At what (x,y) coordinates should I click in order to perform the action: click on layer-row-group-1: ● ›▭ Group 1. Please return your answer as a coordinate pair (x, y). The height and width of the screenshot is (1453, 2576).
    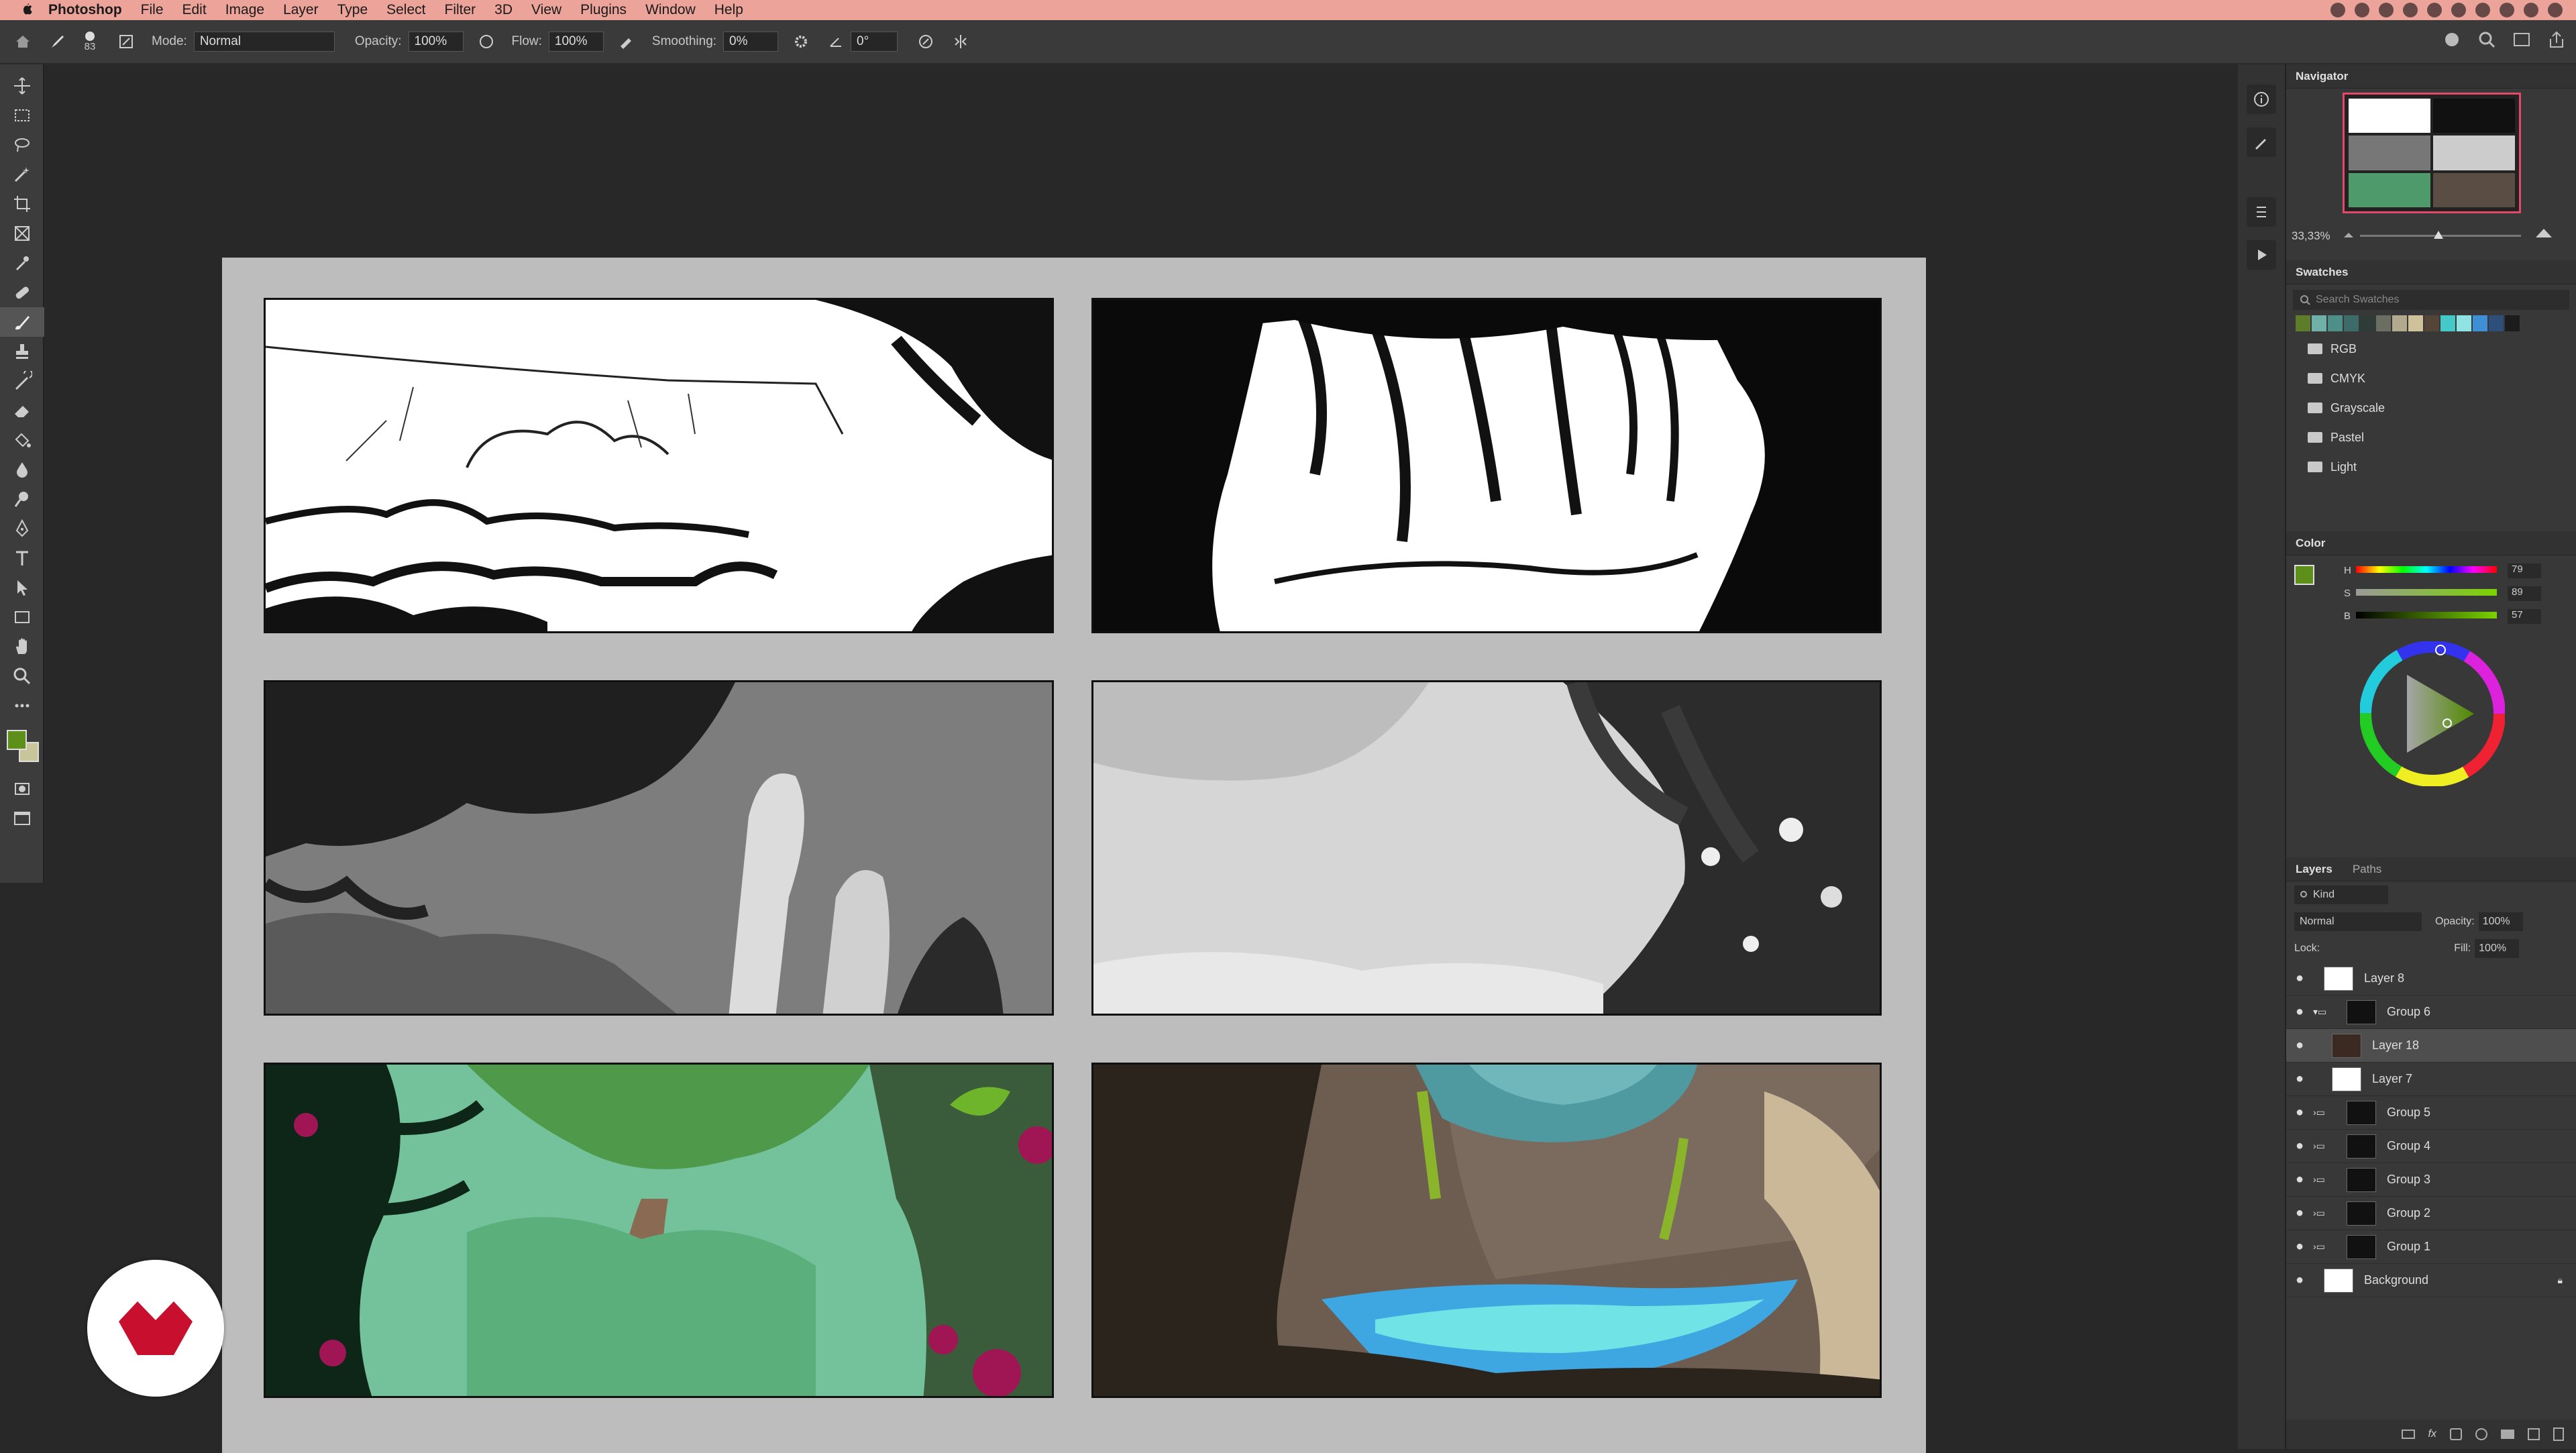
    Looking at the image, I should click on (2431, 1247).